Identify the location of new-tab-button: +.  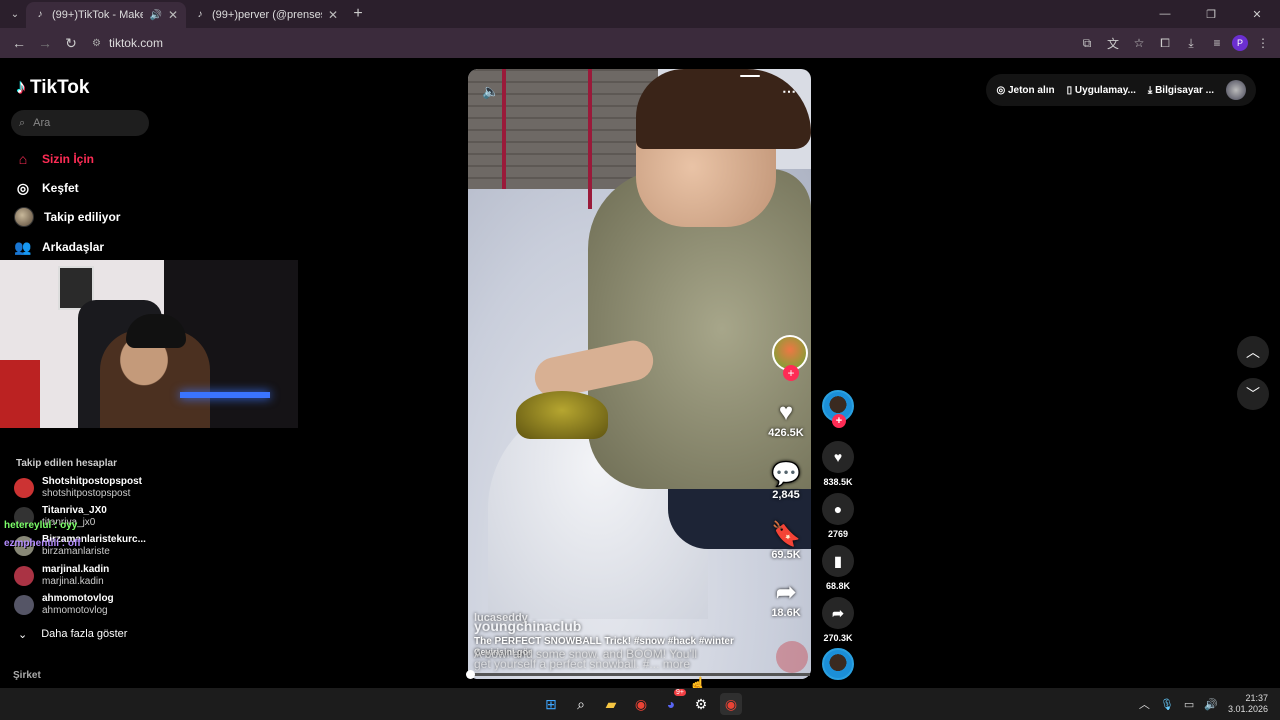
(358, 14).